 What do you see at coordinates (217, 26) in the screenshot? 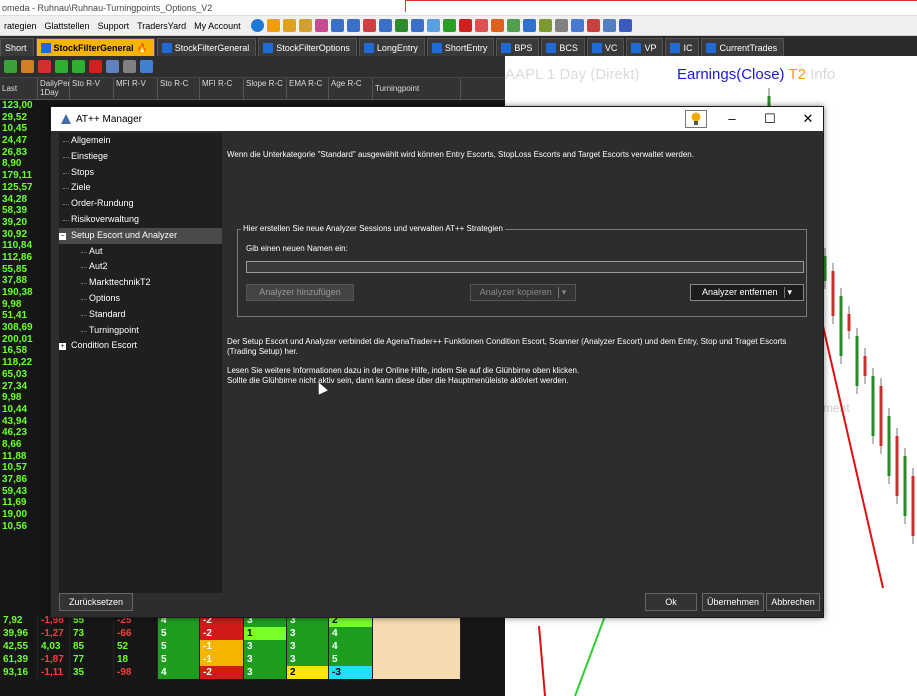
I see `menu-my-account: My Account` at bounding box center [217, 26].